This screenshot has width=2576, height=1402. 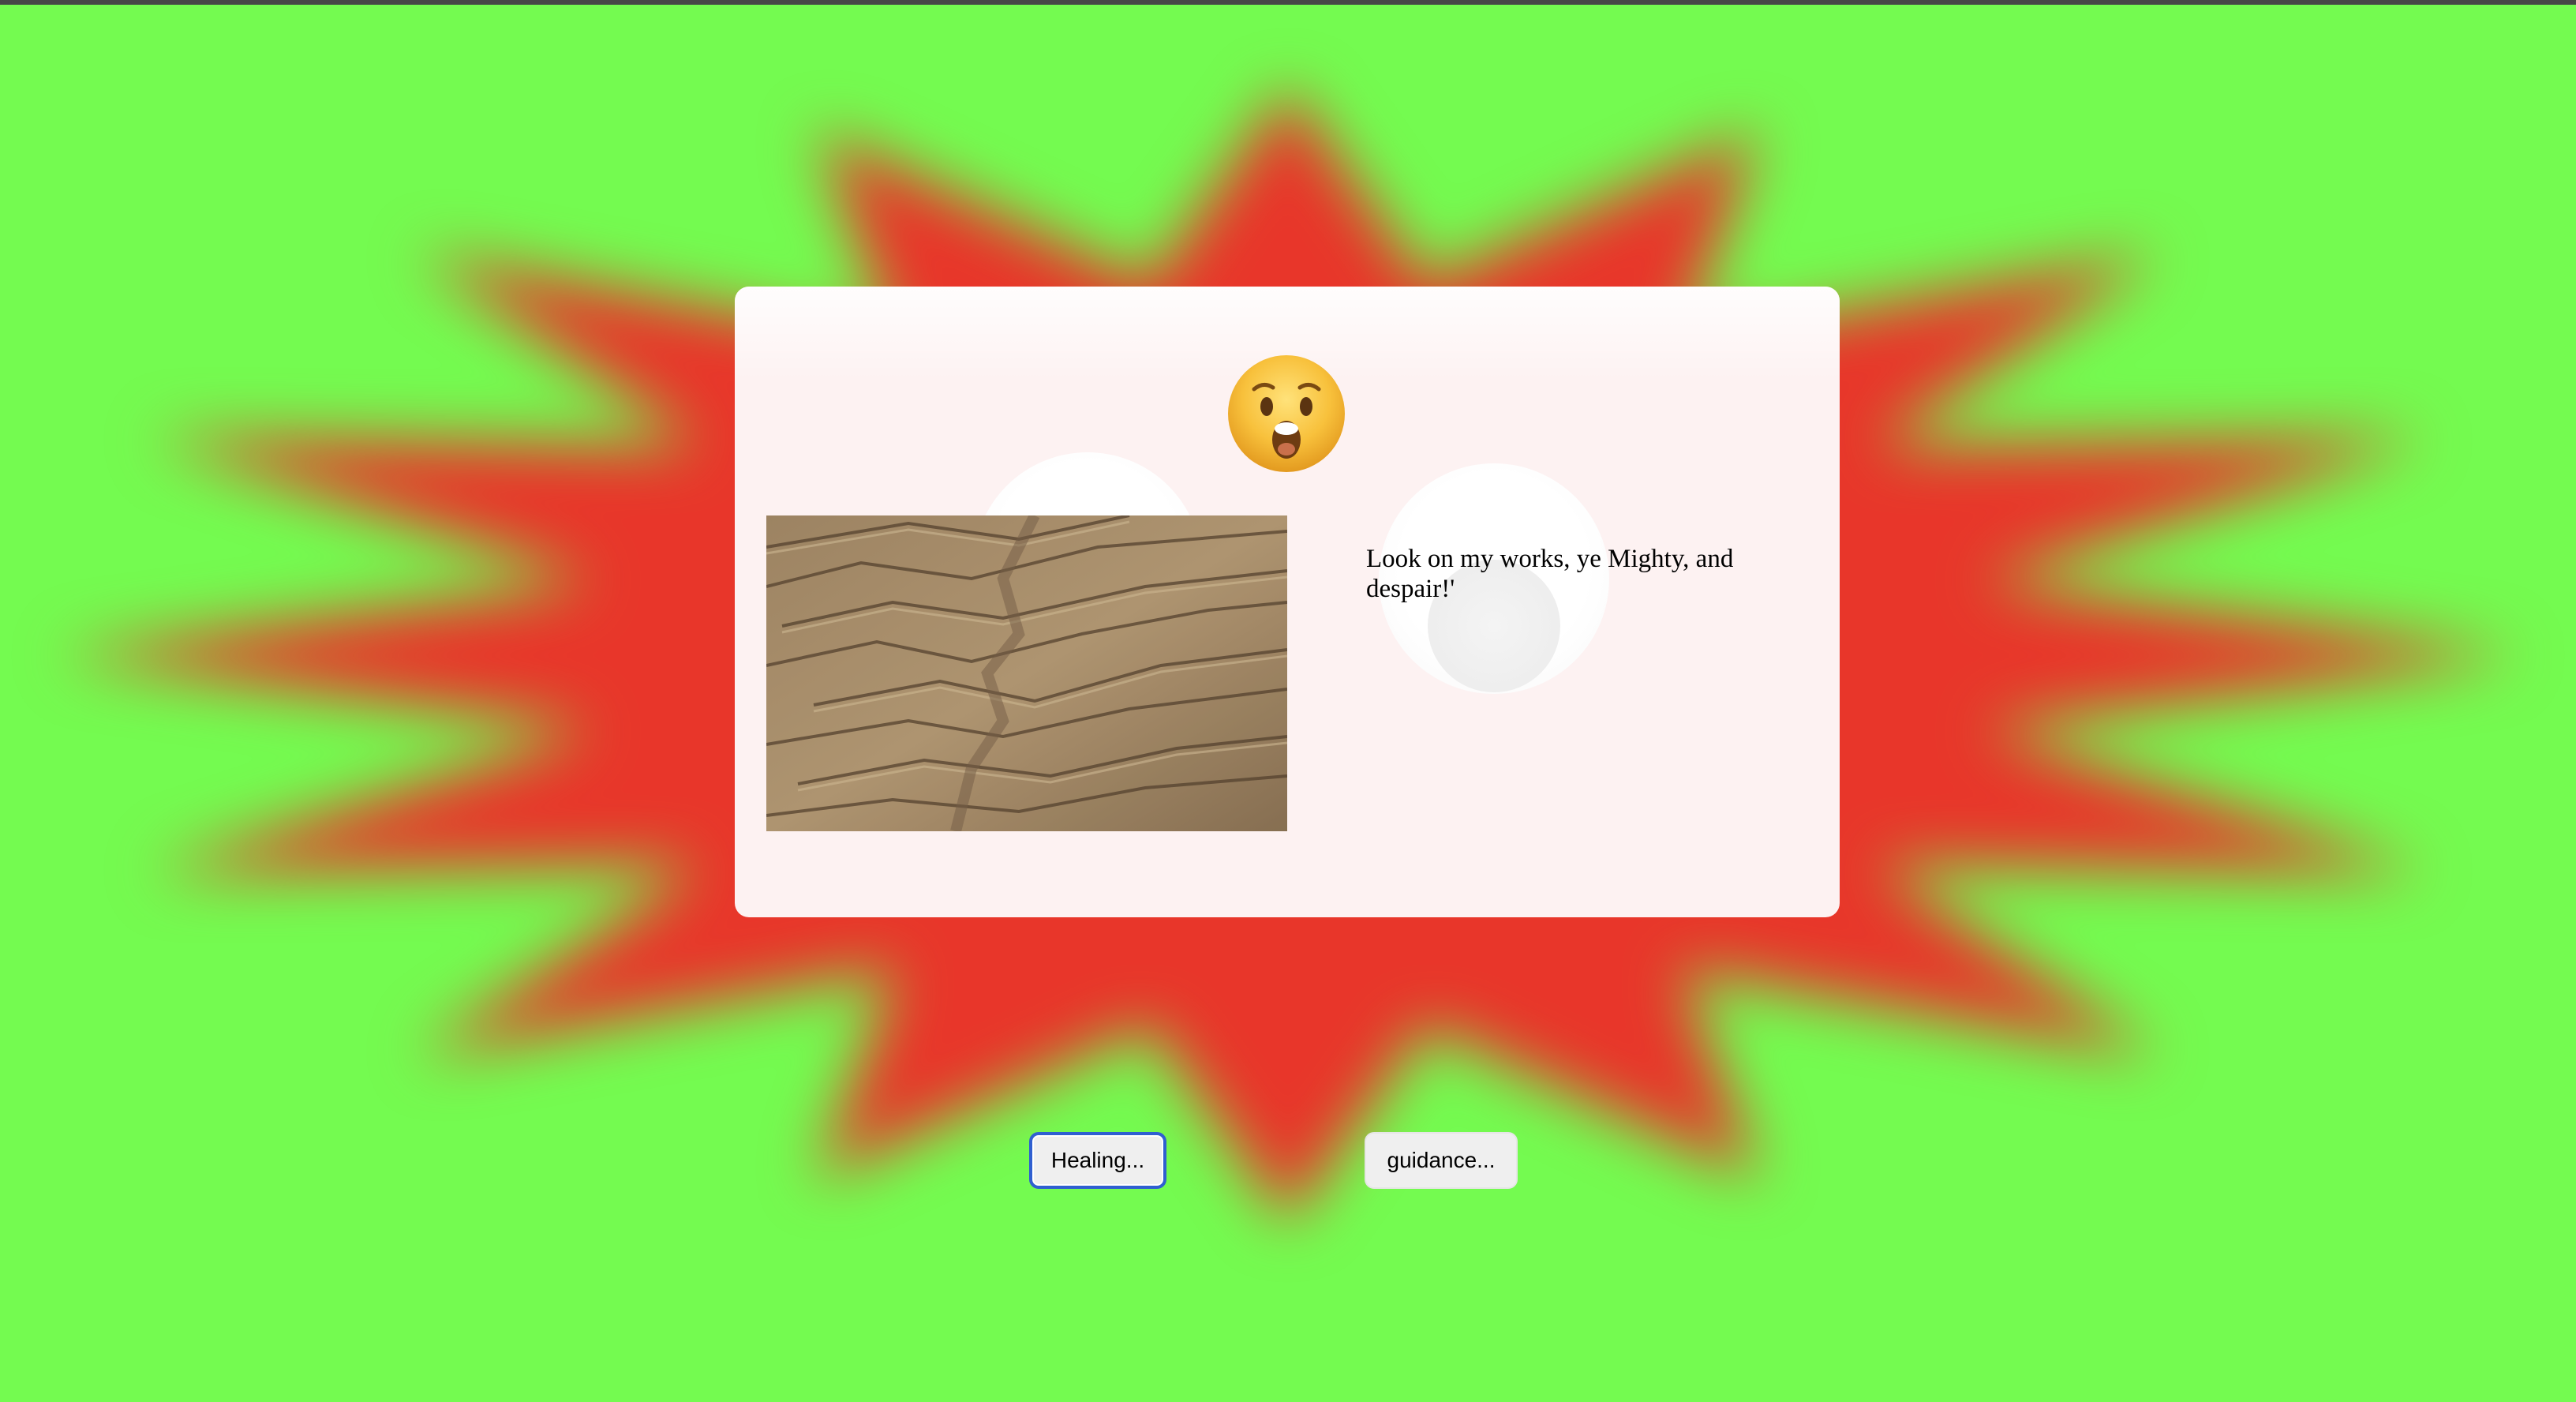 I want to click on astonished-face-icon, so click(x=1286, y=413).